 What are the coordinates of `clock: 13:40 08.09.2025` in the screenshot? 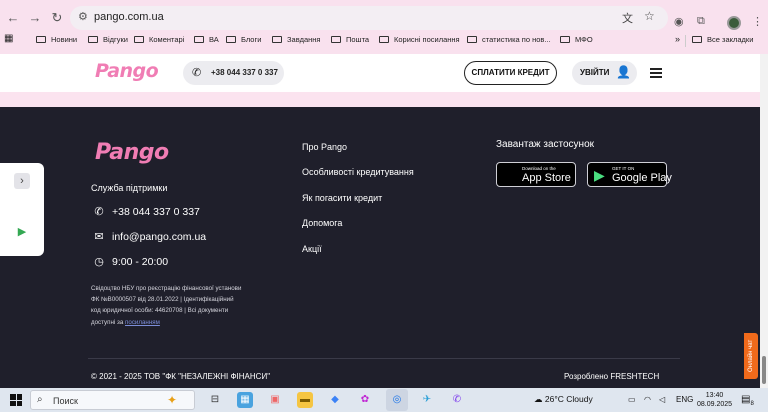 It's located at (714, 400).